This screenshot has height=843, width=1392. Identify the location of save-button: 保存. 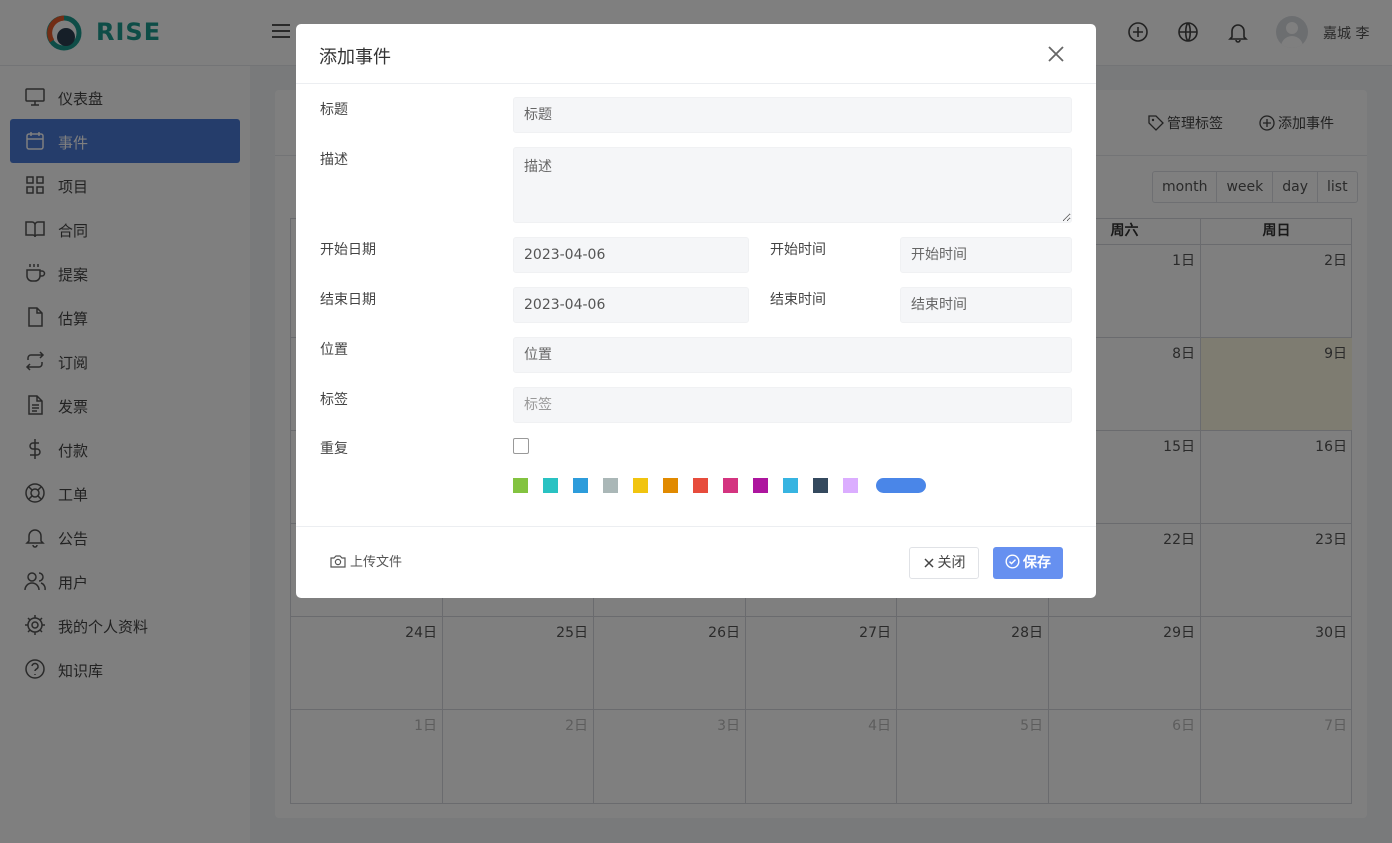
(1028, 563).